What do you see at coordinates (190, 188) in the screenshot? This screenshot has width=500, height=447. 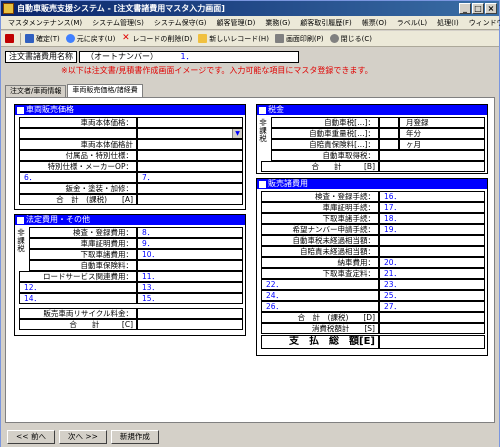 I see `paint-field` at bounding box center [190, 188].